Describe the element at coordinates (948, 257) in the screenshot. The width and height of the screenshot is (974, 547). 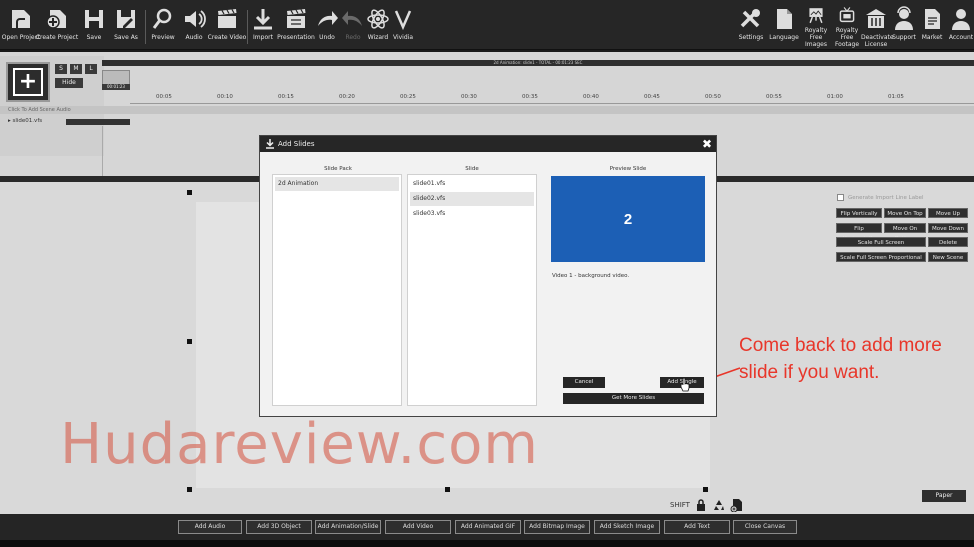
I see `new-scene-button: New Scene` at that location.